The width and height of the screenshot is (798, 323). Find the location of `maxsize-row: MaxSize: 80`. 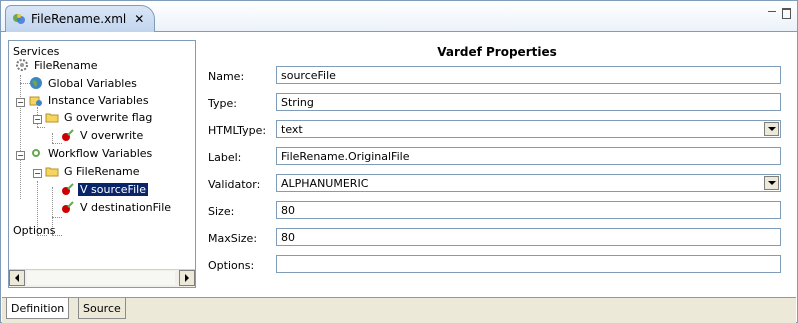

maxsize-row: MaxSize: 80 is located at coordinates (500, 238).